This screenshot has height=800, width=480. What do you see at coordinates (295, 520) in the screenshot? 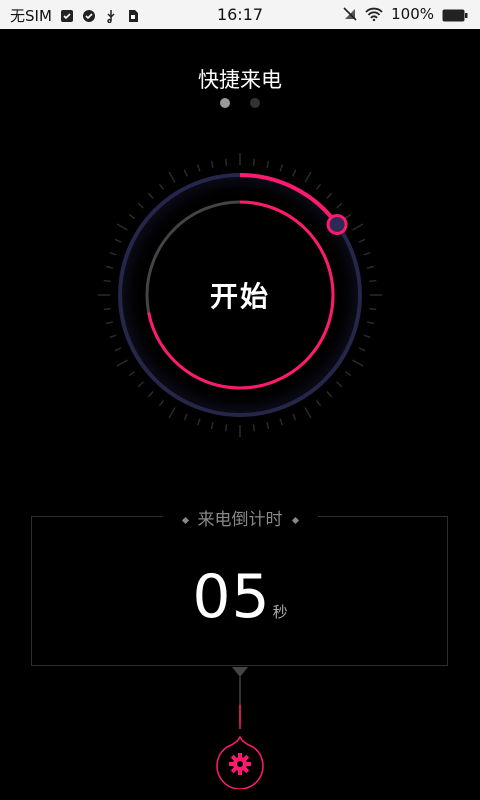
I see `diamond-right-icon` at bounding box center [295, 520].